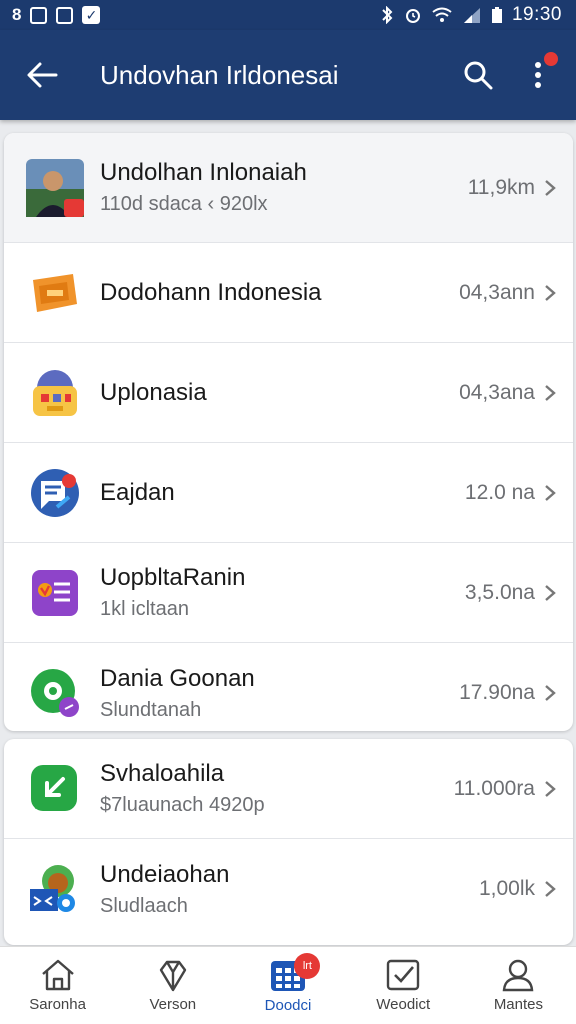 This screenshot has width=576, height=1024. What do you see at coordinates (55, 693) in the screenshot?
I see `location-icon` at bounding box center [55, 693].